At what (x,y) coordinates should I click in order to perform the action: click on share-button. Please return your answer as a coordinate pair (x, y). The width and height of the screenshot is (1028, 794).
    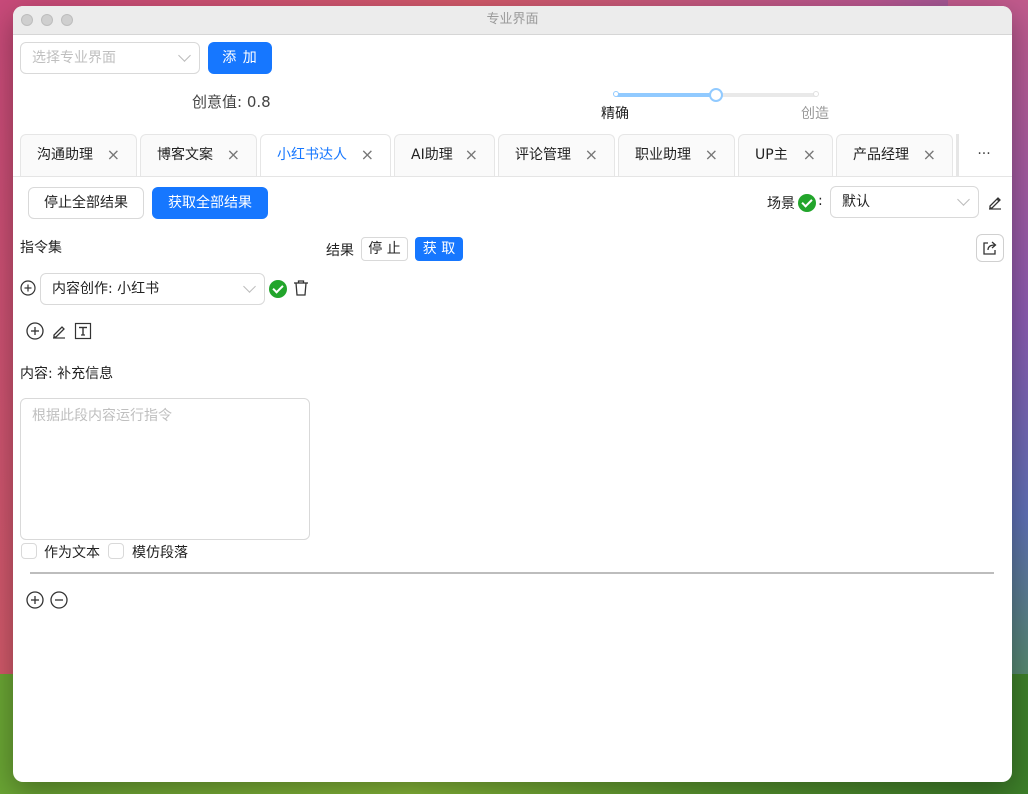
    Looking at the image, I should click on (990, 248).